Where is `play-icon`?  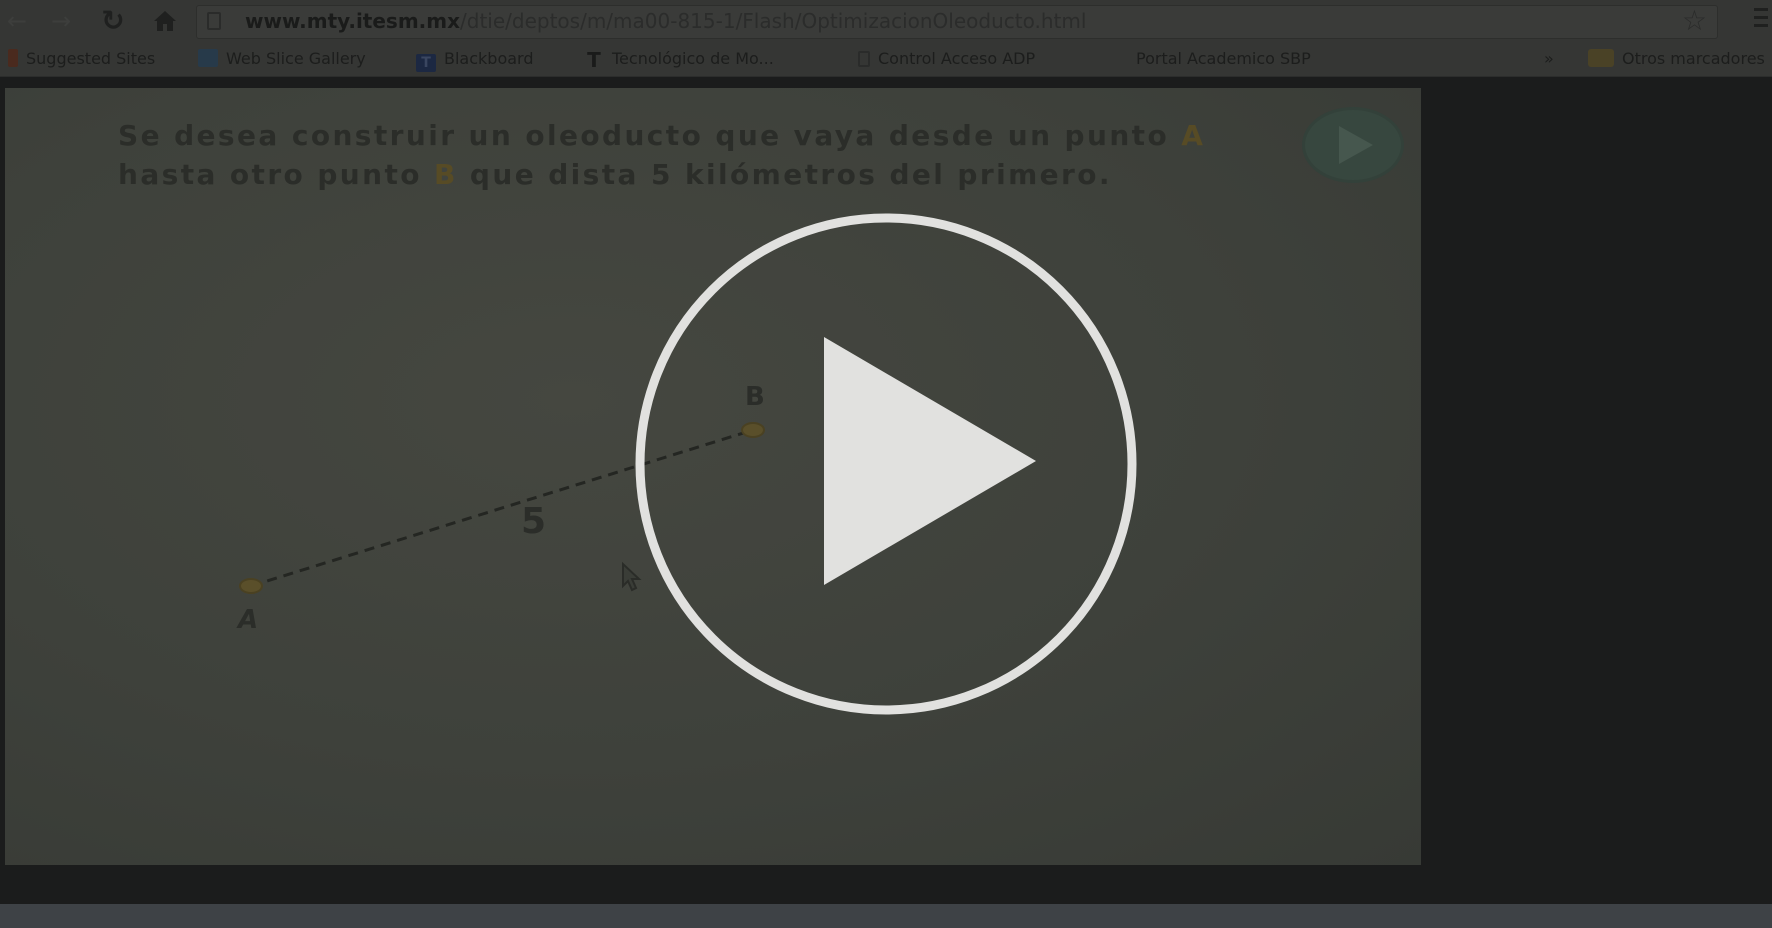 play-icon is located at coordinates (930, 461).